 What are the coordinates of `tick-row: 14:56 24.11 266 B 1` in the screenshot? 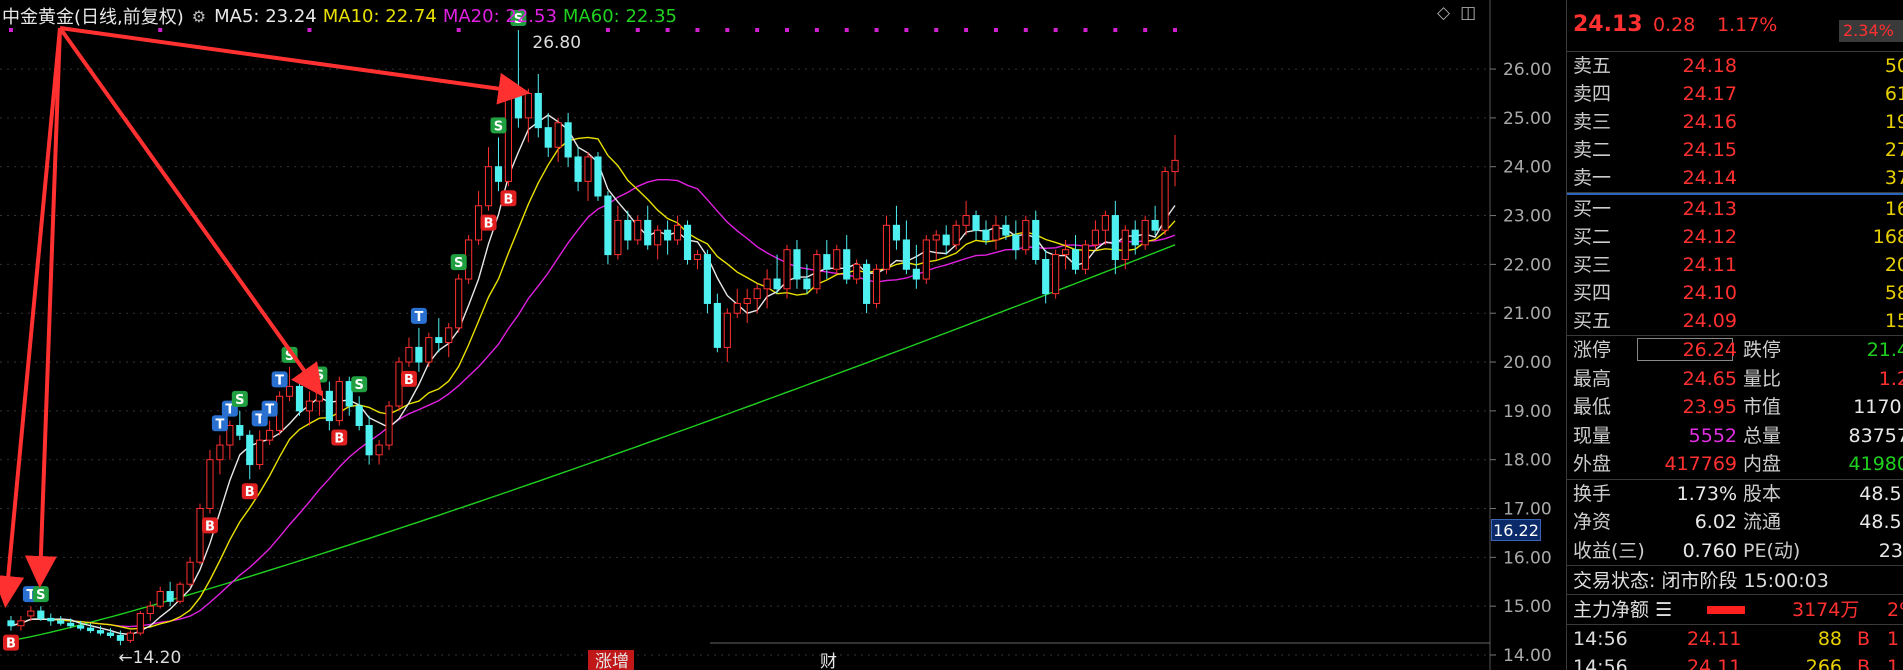 It's located at (1735, 661).